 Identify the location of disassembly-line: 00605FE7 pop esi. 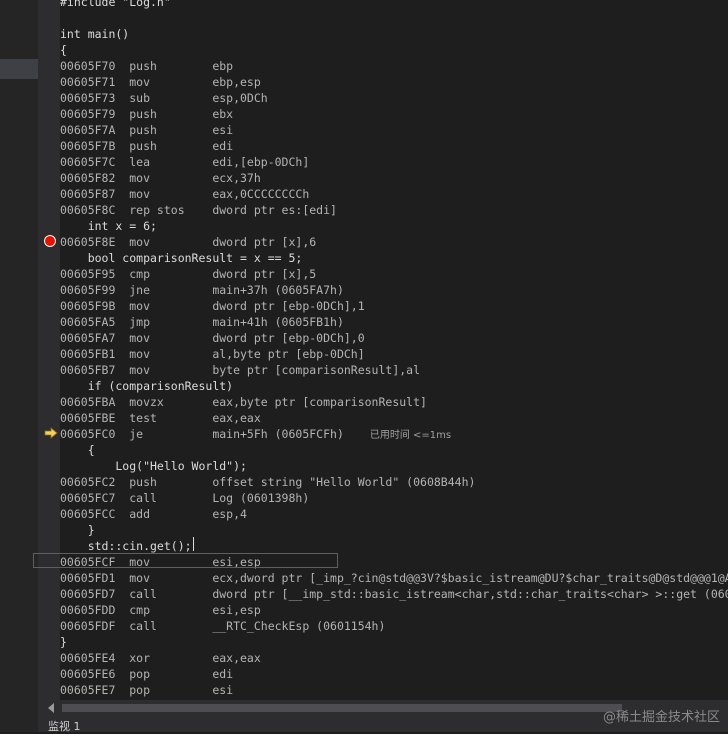
(146, 690).